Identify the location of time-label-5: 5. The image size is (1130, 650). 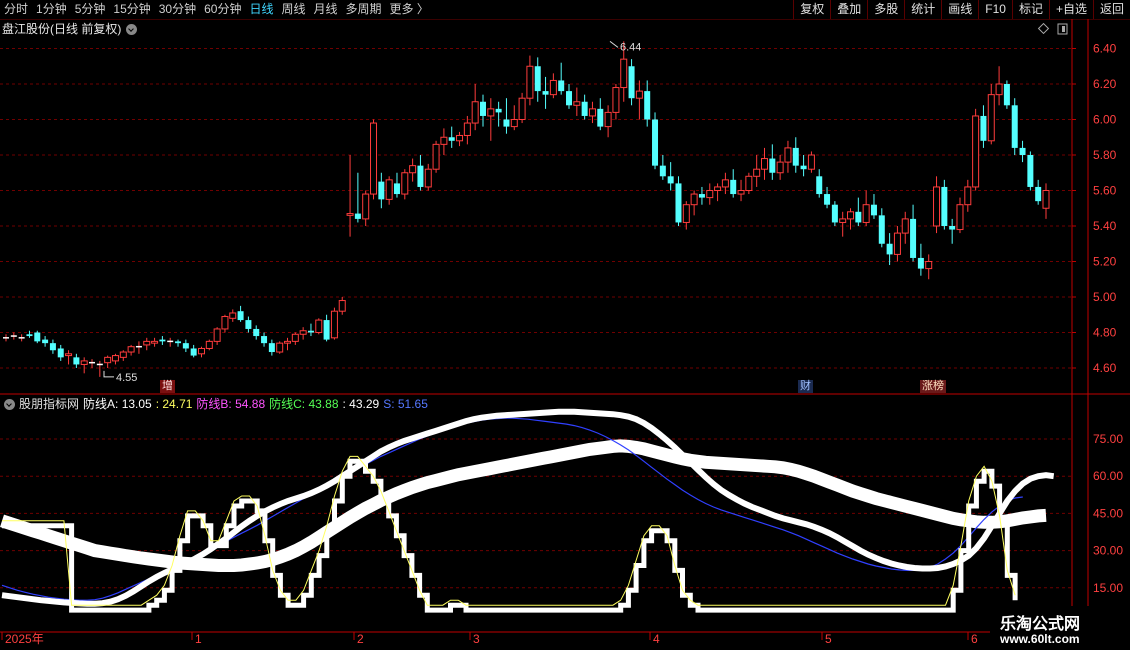
(828, 639).